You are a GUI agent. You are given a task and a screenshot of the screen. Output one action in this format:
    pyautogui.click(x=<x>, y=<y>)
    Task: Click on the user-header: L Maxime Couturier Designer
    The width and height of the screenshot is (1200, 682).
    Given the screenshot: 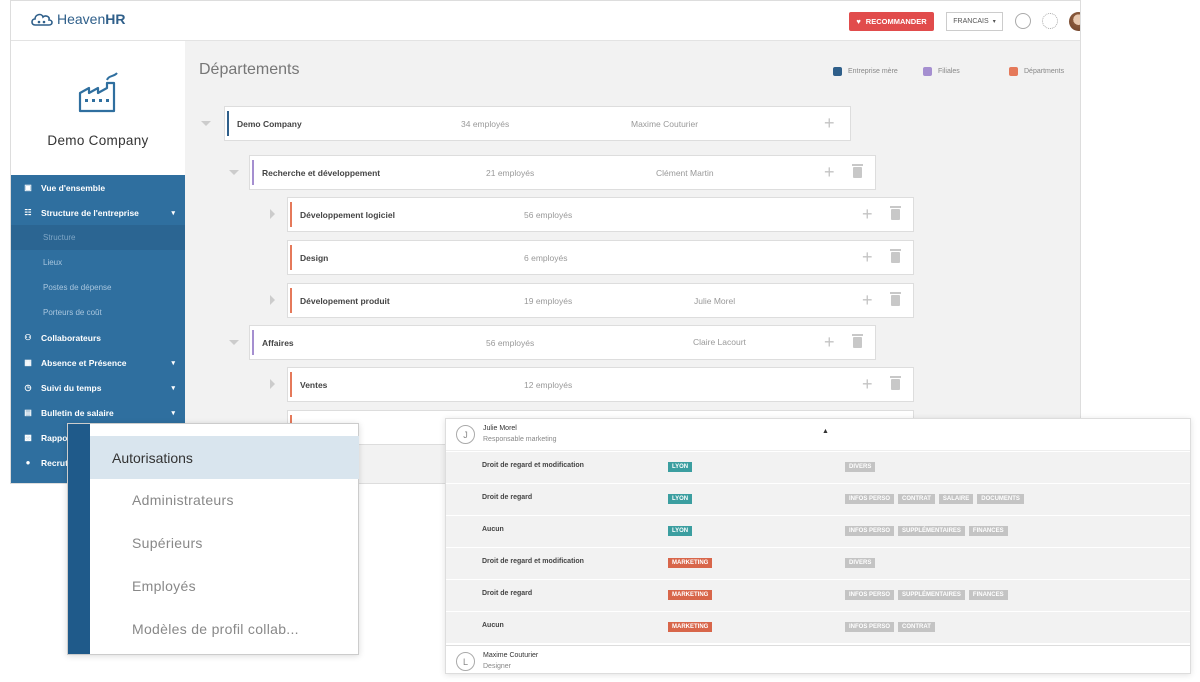 What is the action you would take?
    pyautogui.click(x=818, y=659)
    